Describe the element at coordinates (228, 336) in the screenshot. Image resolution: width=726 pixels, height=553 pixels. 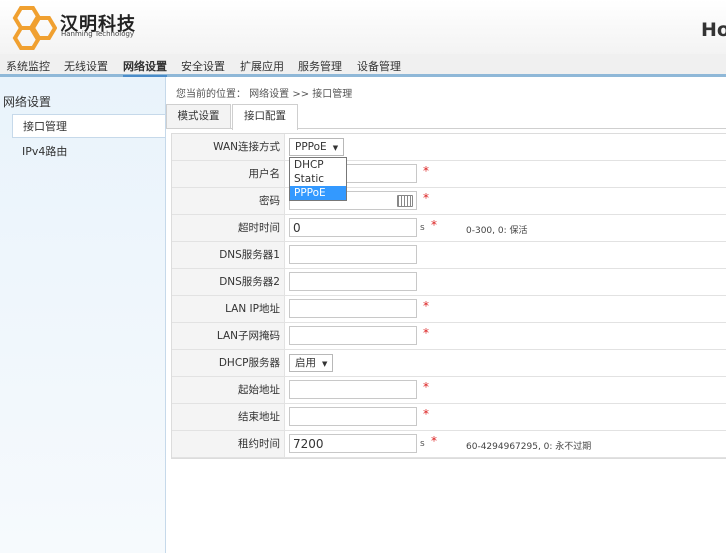
I see `lan-mask-label: LAN子网掩码` at that location.